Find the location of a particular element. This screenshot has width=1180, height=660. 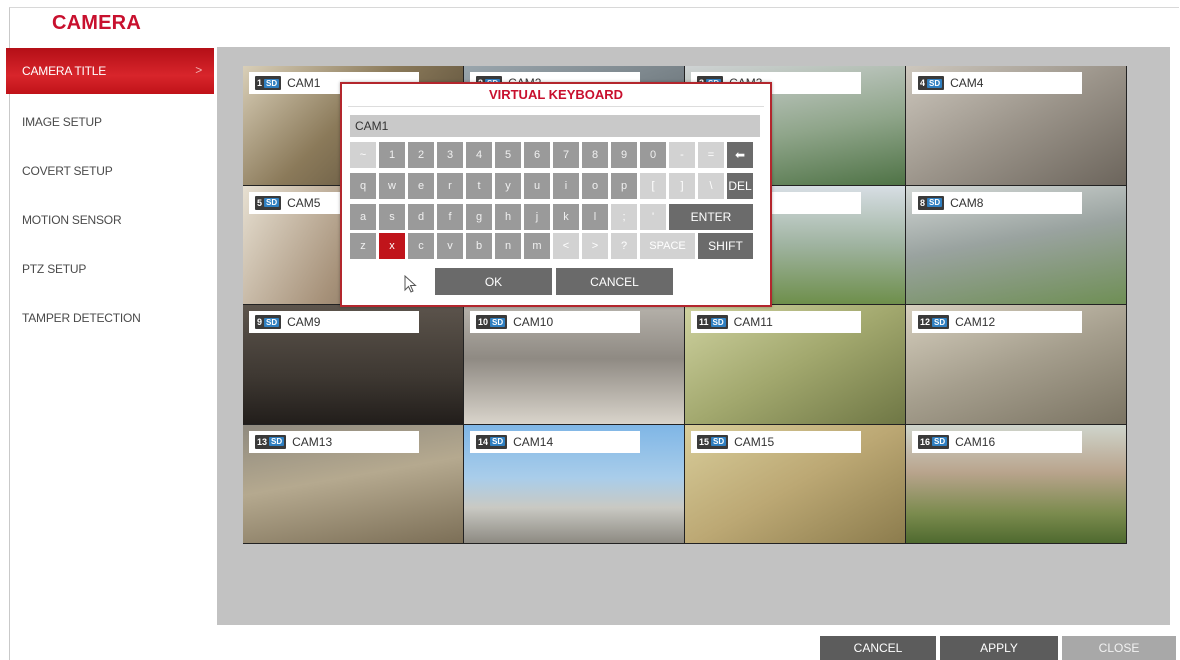

key: 4 is located at coordinates (479, 155).